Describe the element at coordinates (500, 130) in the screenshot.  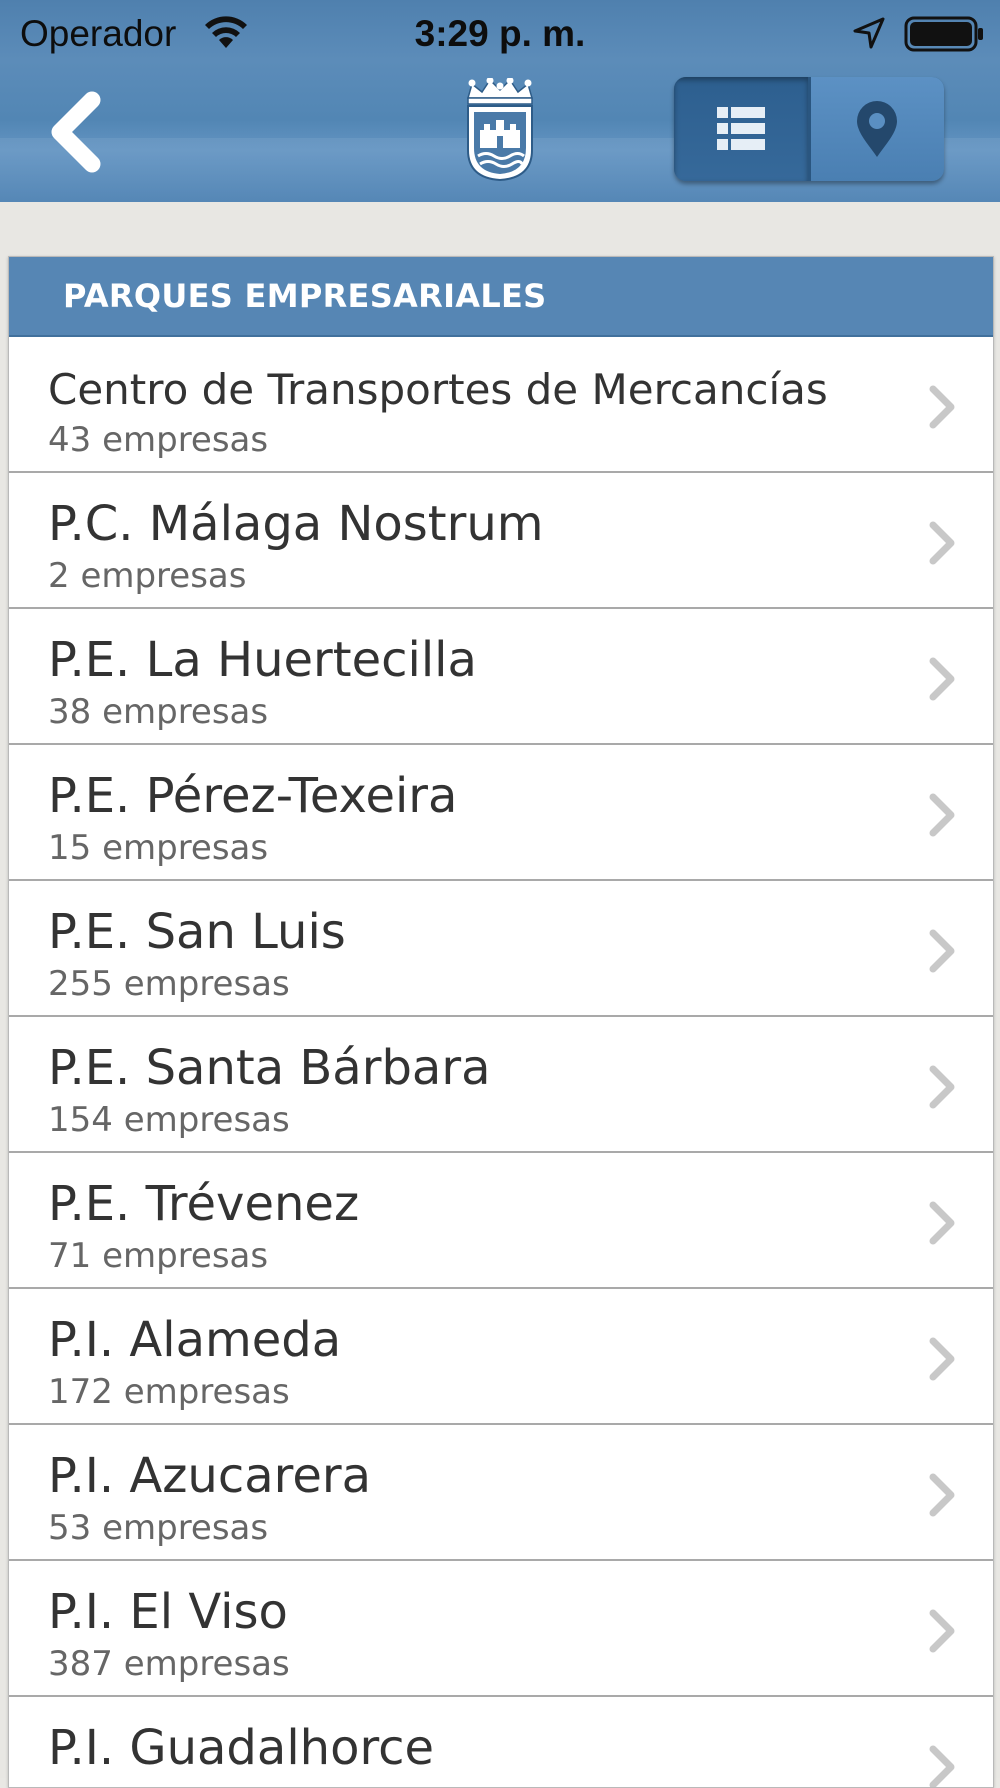
I see `city-crest-logo` at that location.